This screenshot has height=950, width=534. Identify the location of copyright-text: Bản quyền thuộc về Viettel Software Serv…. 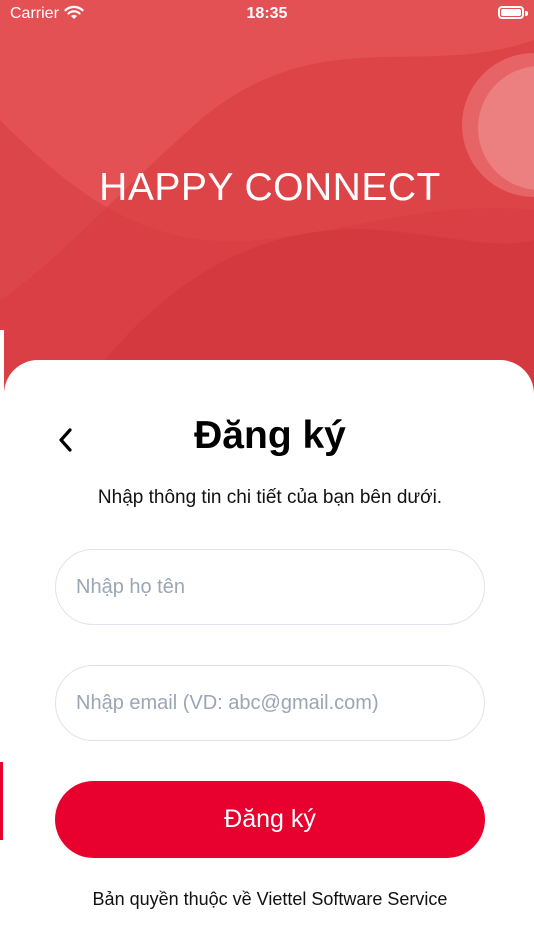
(270, 899).